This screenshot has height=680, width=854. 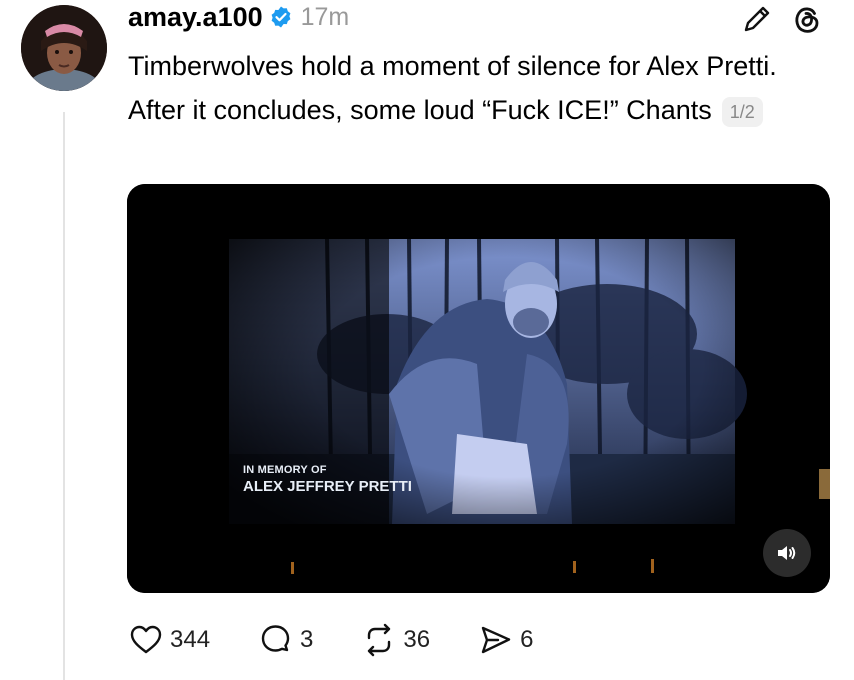 I want to click on share-button: 6, so click(x=505, y=640).